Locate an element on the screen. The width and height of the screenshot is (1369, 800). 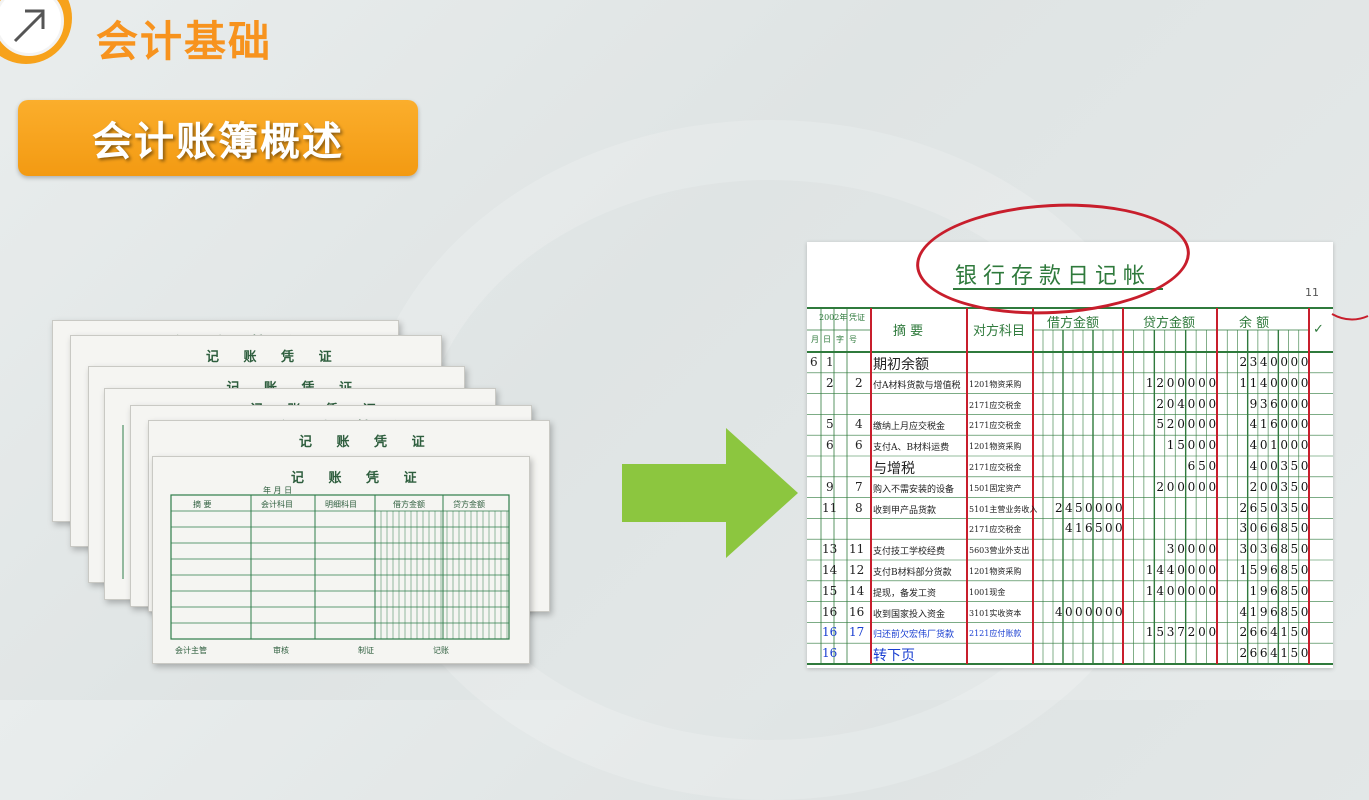
row-summary: 缴纳上月应交税金 is located at coordinates (909, 427).